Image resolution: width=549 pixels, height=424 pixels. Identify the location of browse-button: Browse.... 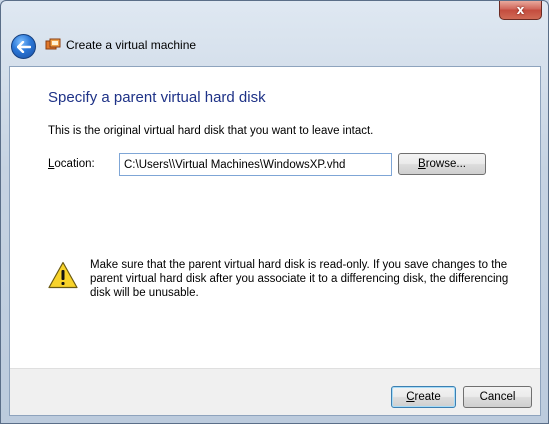
(442, 164).